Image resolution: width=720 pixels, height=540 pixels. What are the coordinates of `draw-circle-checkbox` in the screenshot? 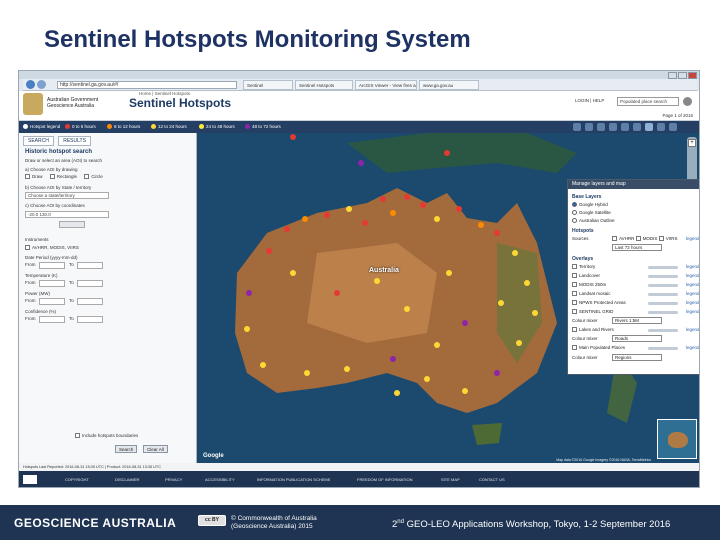 It's located at (87, 176).